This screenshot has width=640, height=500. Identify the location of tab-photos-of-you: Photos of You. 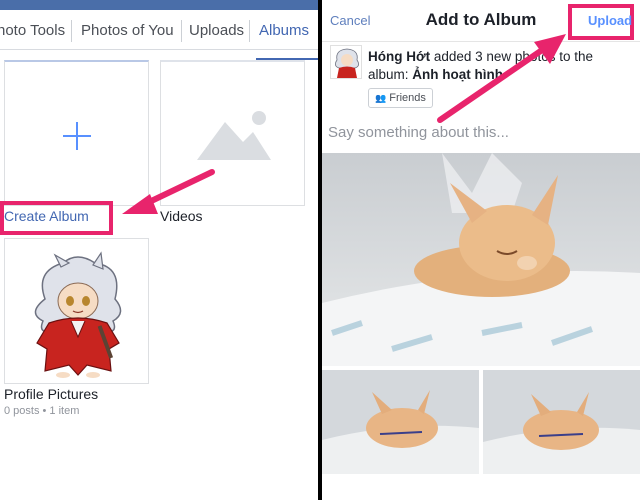
(127, 31).